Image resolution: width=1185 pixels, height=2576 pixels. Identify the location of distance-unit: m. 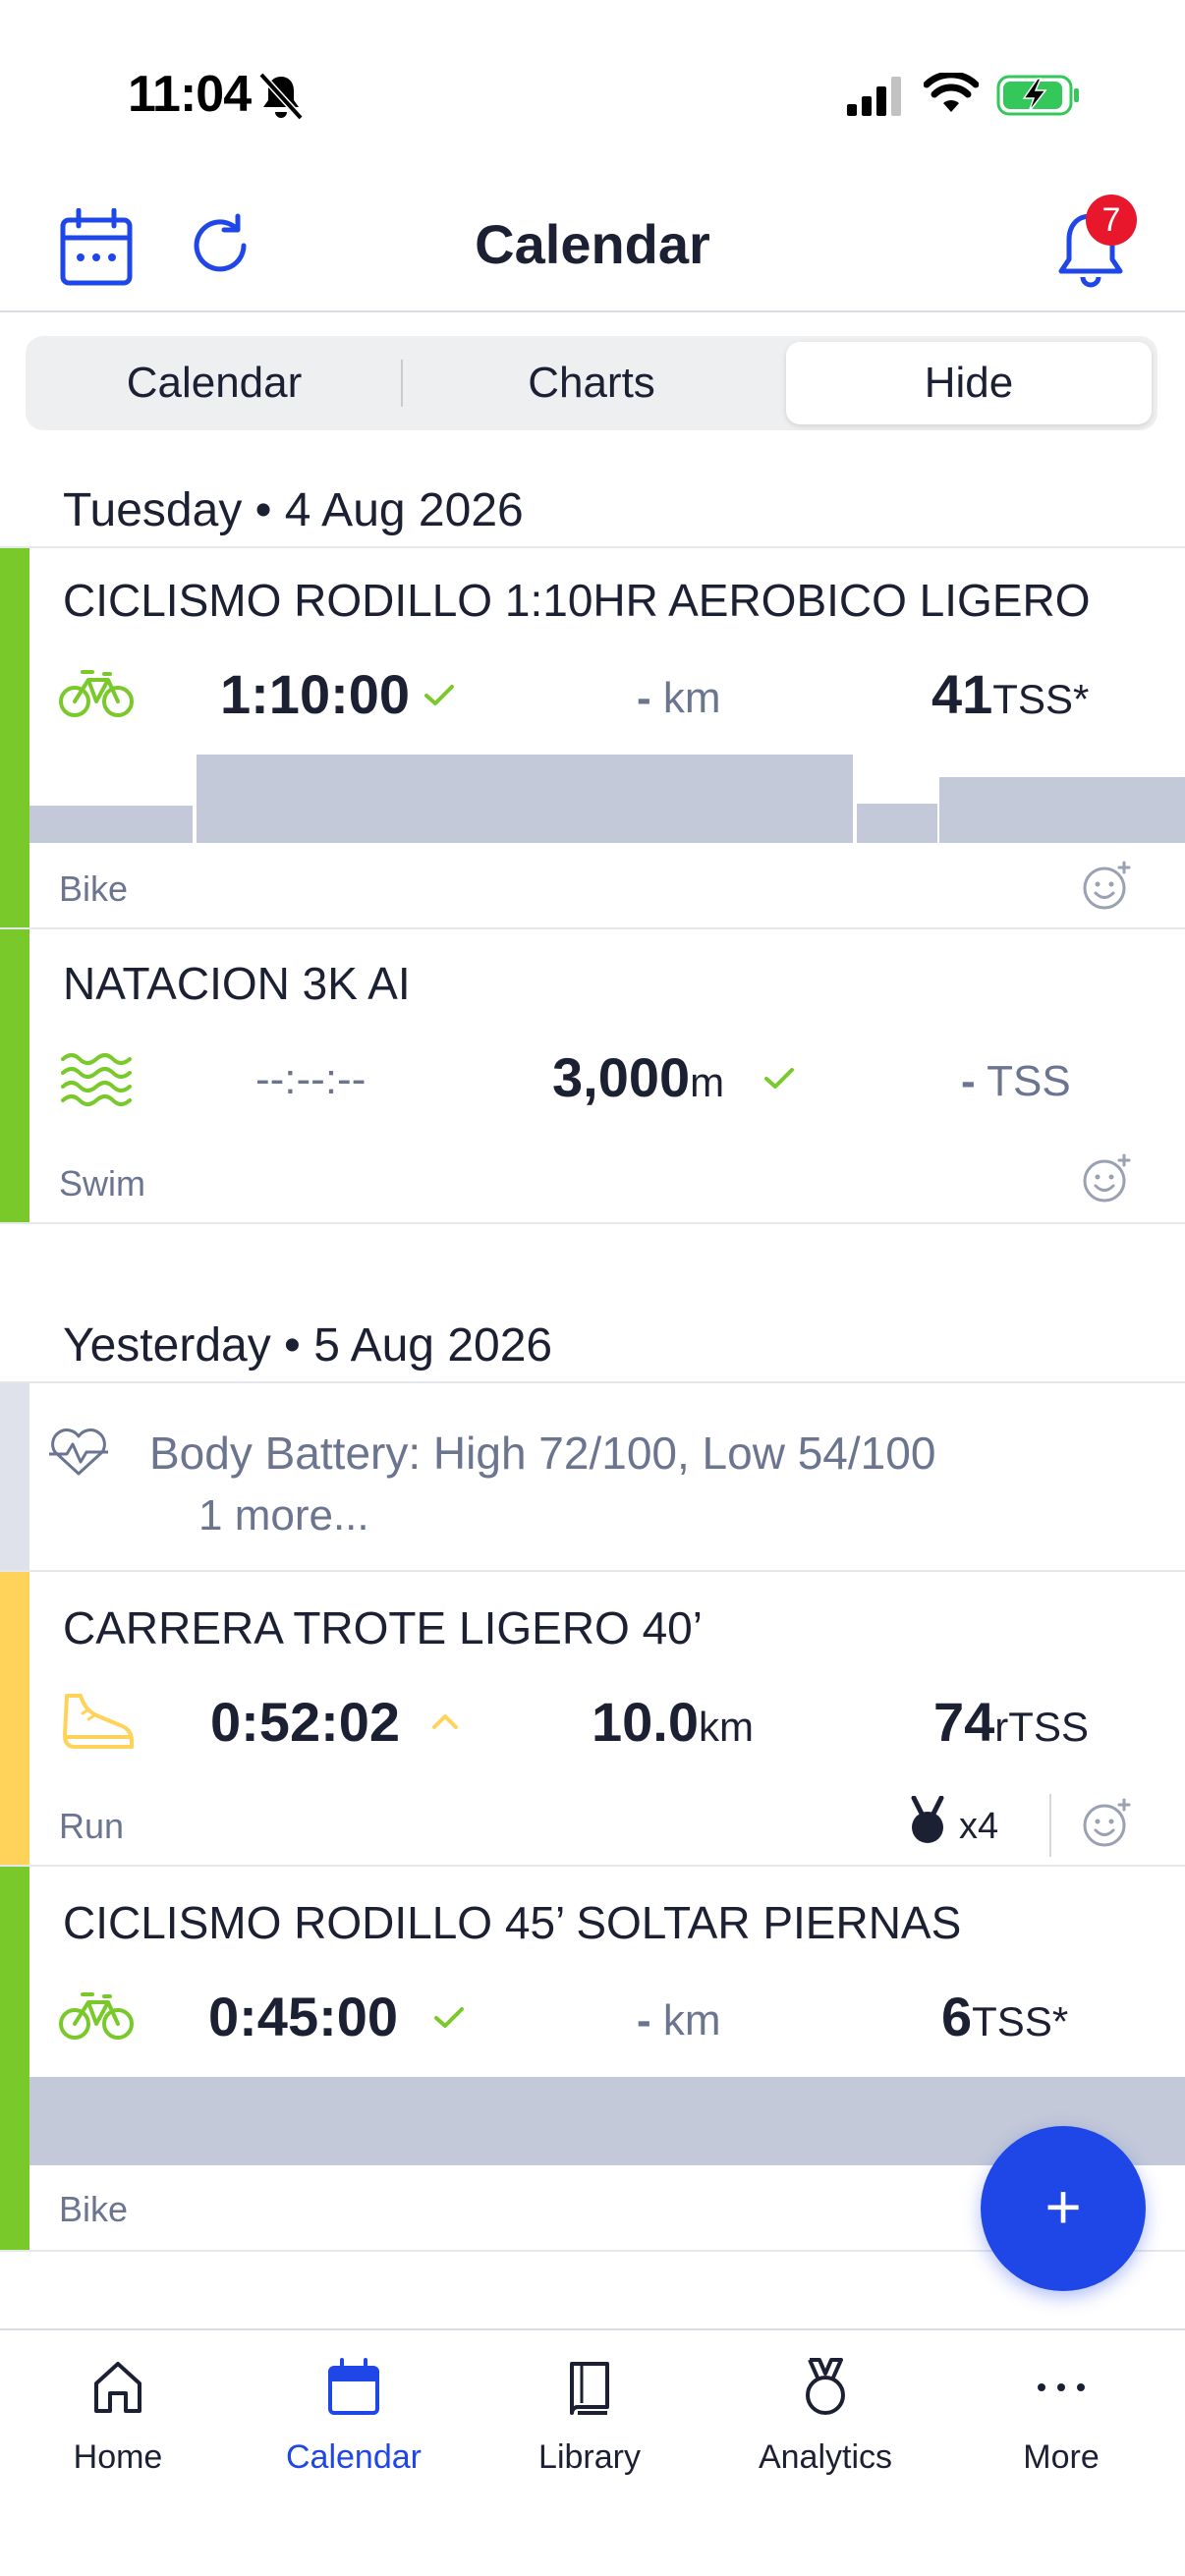
(708, 1082).